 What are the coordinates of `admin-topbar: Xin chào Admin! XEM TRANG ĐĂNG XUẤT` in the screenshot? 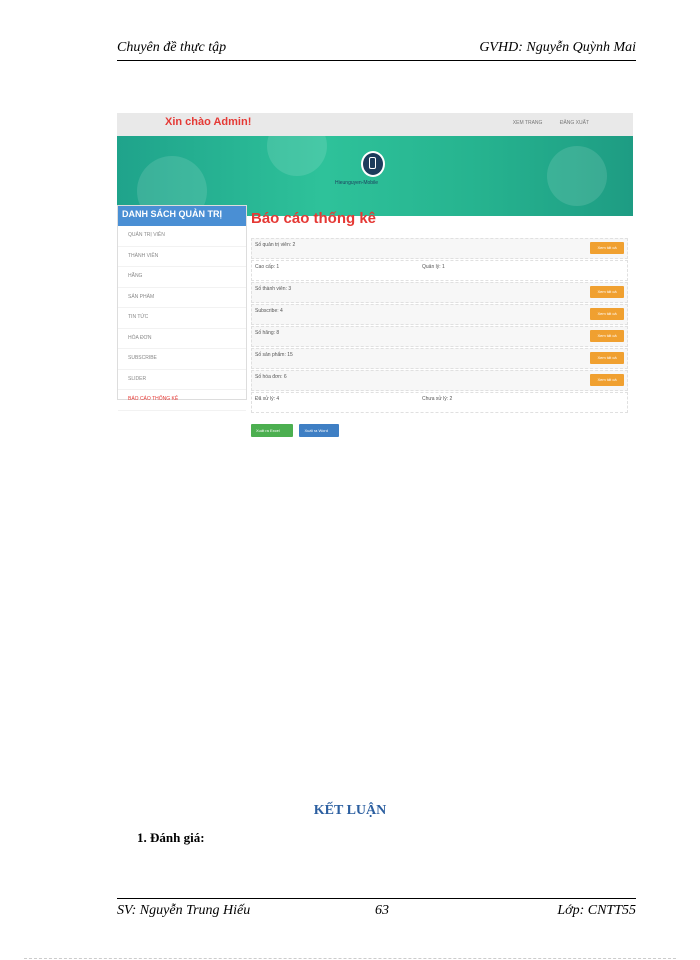 It's located at (375, 124).